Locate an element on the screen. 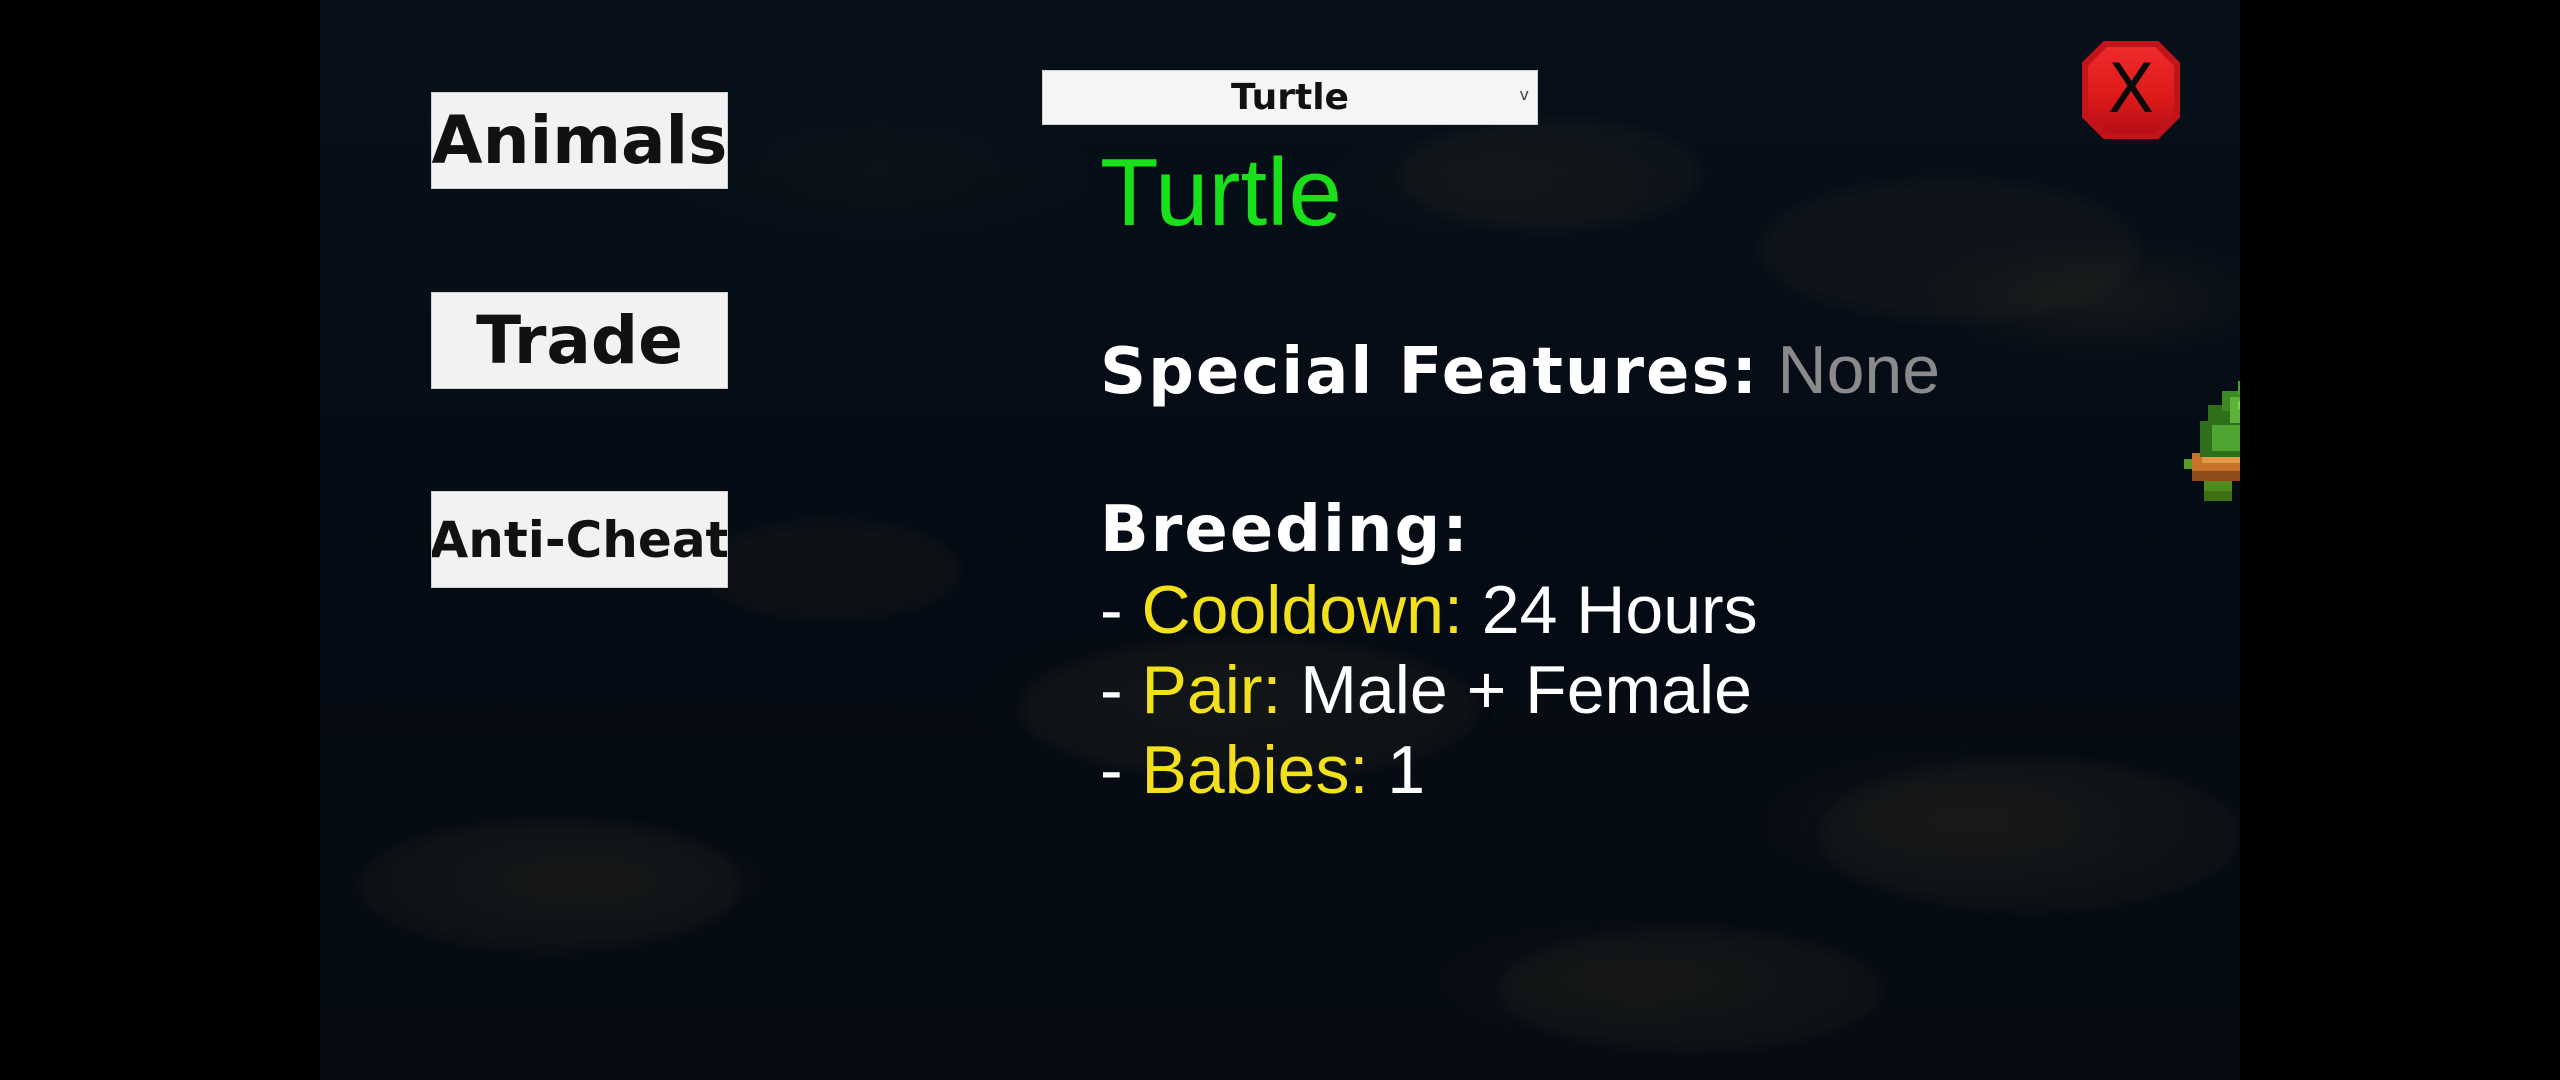 This screenshot has height=1080, width=2560. special-features-label: Special Features: is located at coordinates (1430, 372).